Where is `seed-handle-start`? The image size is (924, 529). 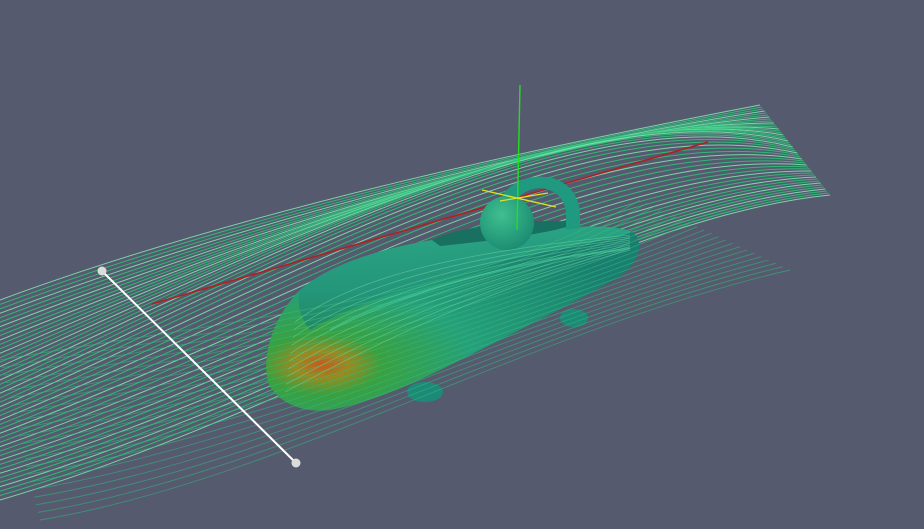 seed-handle-start is located at coordinates (102, 271).